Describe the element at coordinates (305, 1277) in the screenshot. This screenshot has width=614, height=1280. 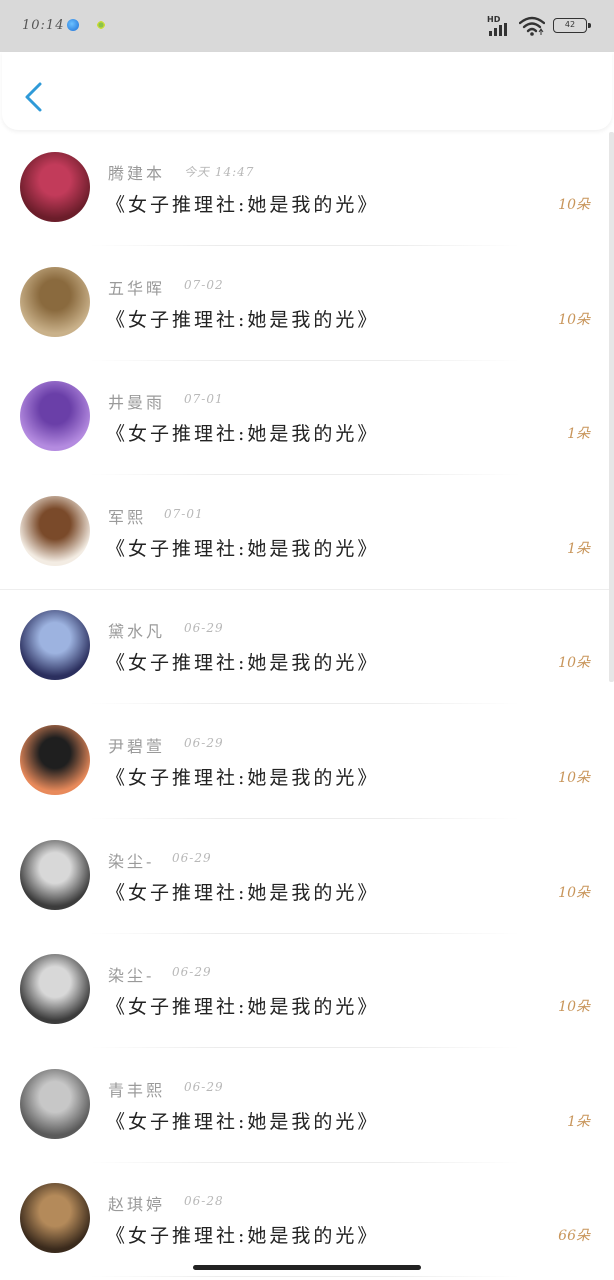
I see `divider` at that location.